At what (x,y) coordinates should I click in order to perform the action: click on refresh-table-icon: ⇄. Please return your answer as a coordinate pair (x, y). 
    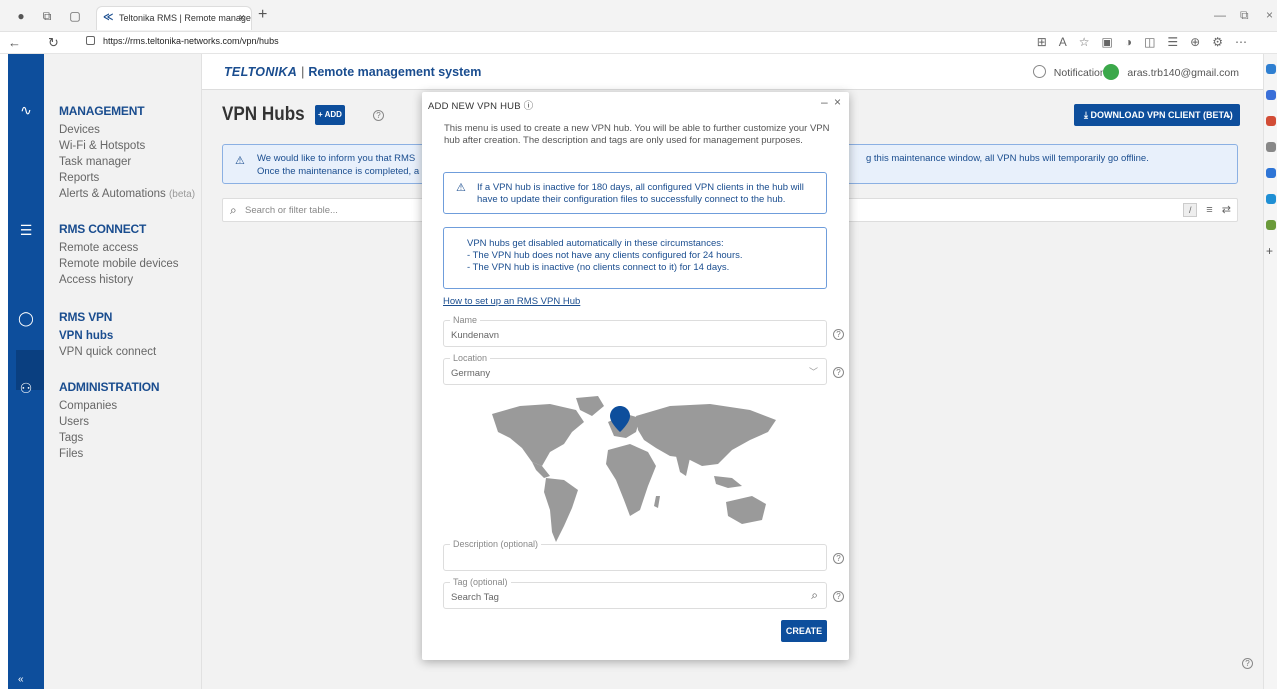
    Looking at the image, I should click on (1226, 210).